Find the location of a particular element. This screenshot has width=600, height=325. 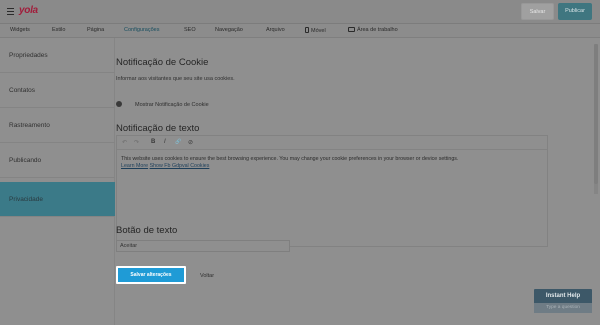

nav-estilo: Estilo is located at coordinates (58, 30).